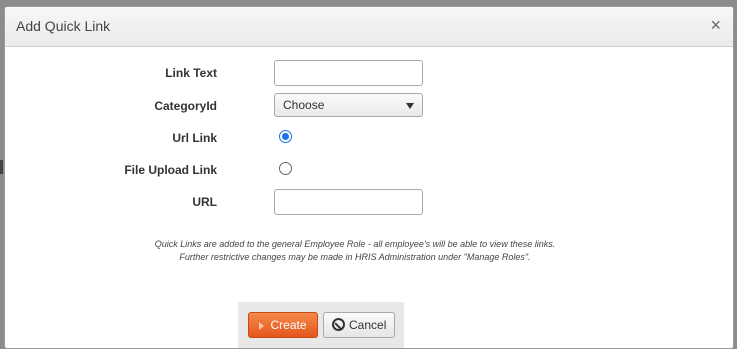  I want to click on url-link-radio, so click(285, 136).